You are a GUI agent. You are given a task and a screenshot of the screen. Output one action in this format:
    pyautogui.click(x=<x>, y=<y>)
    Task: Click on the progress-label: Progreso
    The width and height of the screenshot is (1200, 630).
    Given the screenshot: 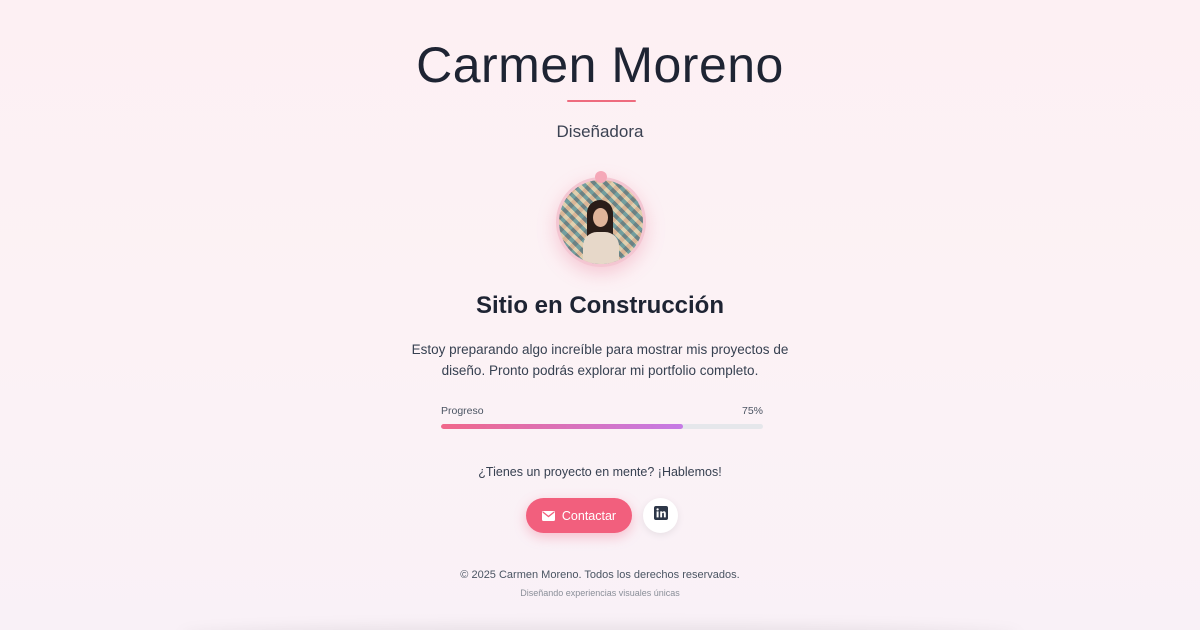 What is the action you would take?
    pyautogui.click(x=462, y=411)
    